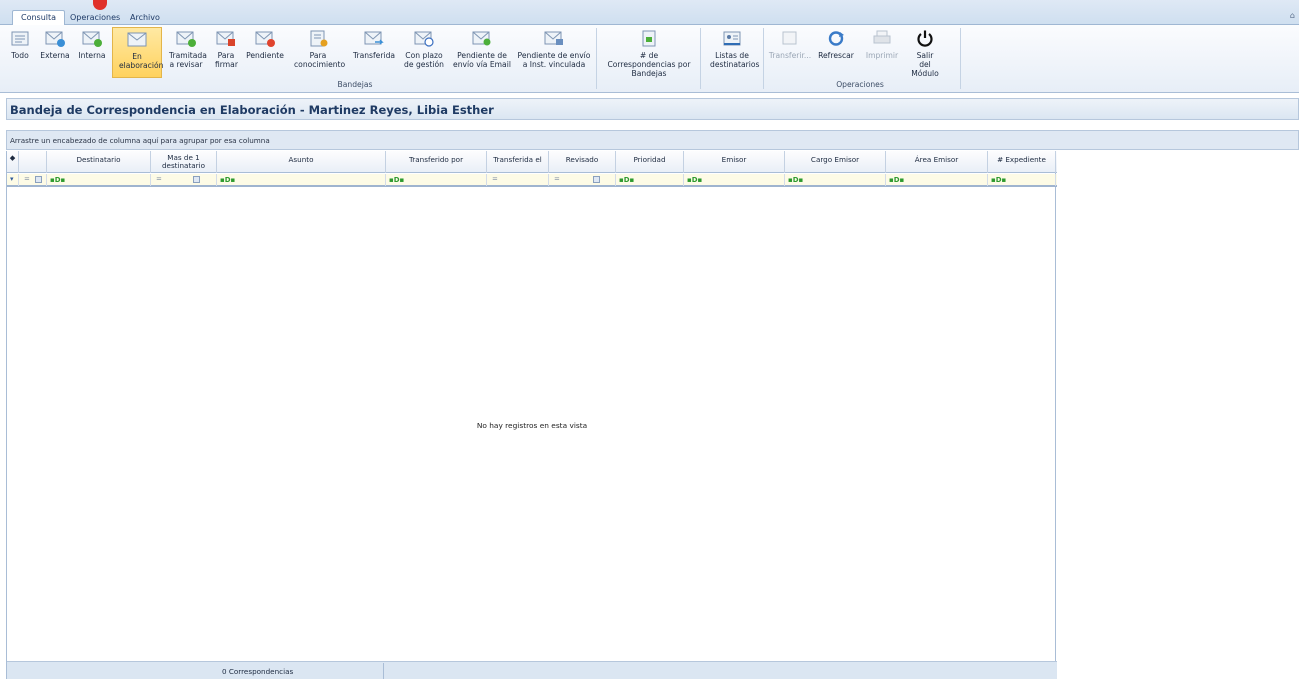  Describe the element at coordinates (137, 39) in the screenshot. I see `envelope-draft-icon` at that location.